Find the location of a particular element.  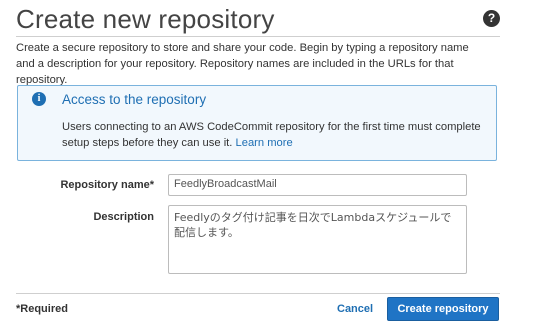

info-box-title: Access to the repository is located at coordinates (134, 99).